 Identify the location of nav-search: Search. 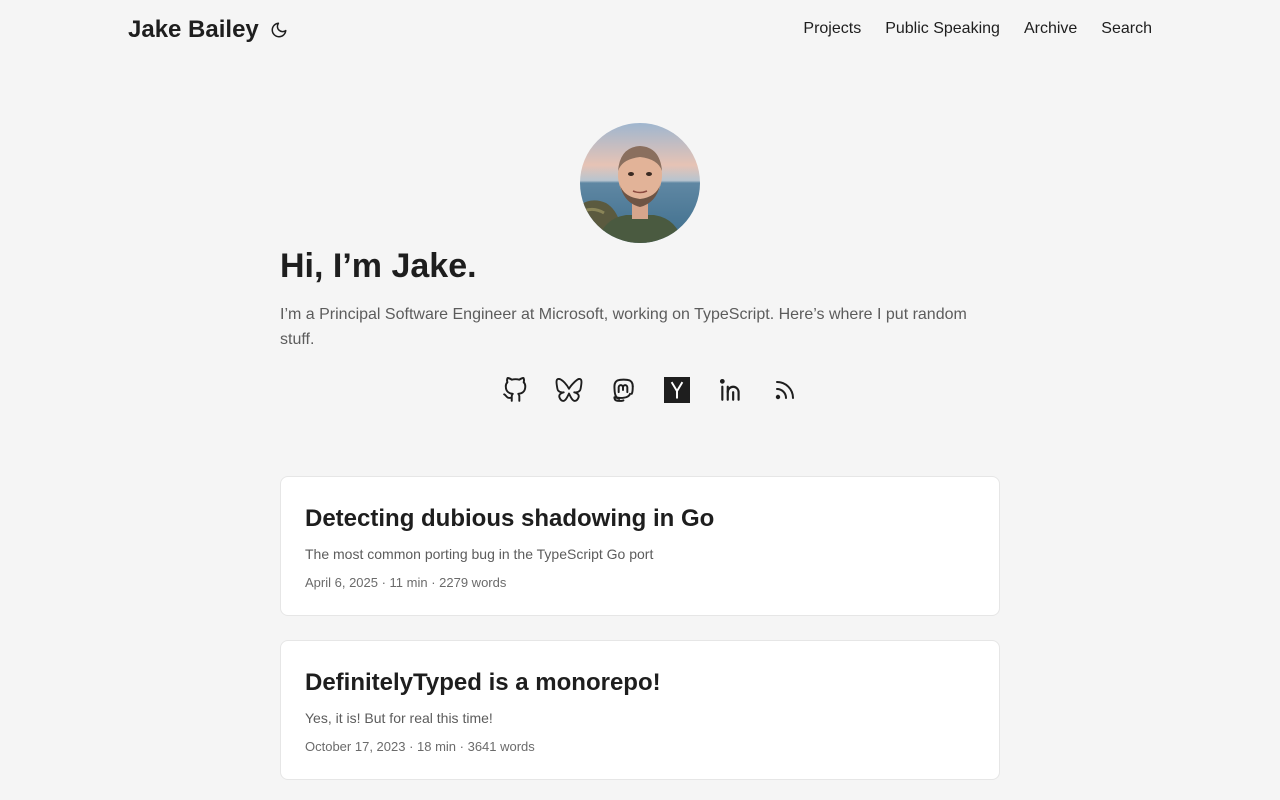
(1126, 29).